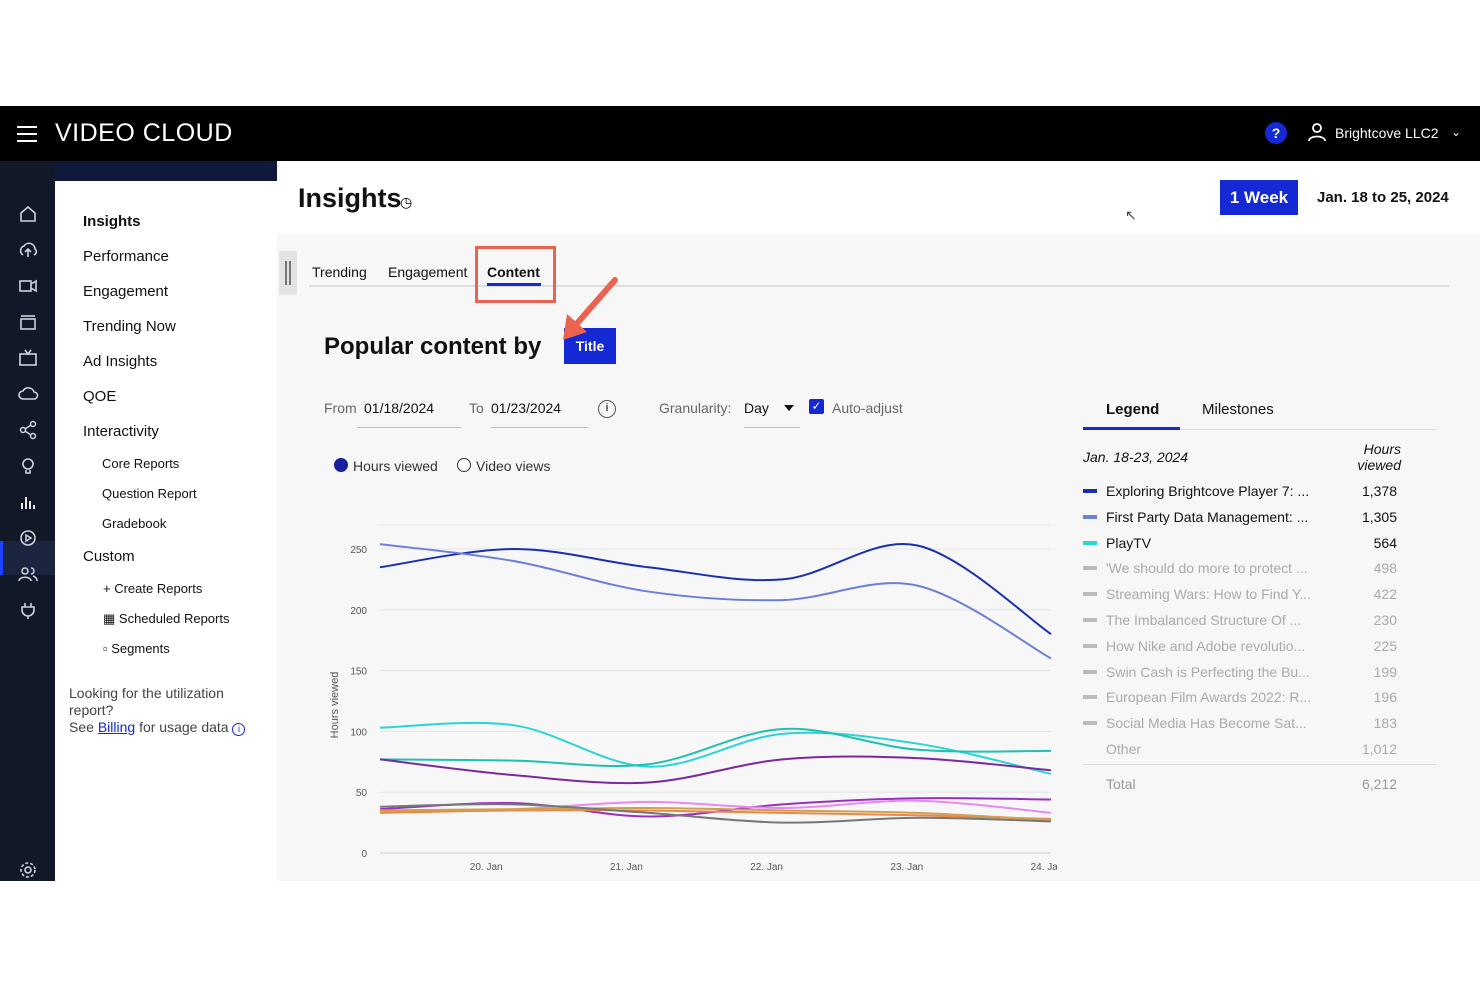 The height and width of the screenshot is (987, 1480). What do you see at coordinates (339, 272) in the screenshot?
I see `tab-trending: Trending` at bounding box center [339, 272].